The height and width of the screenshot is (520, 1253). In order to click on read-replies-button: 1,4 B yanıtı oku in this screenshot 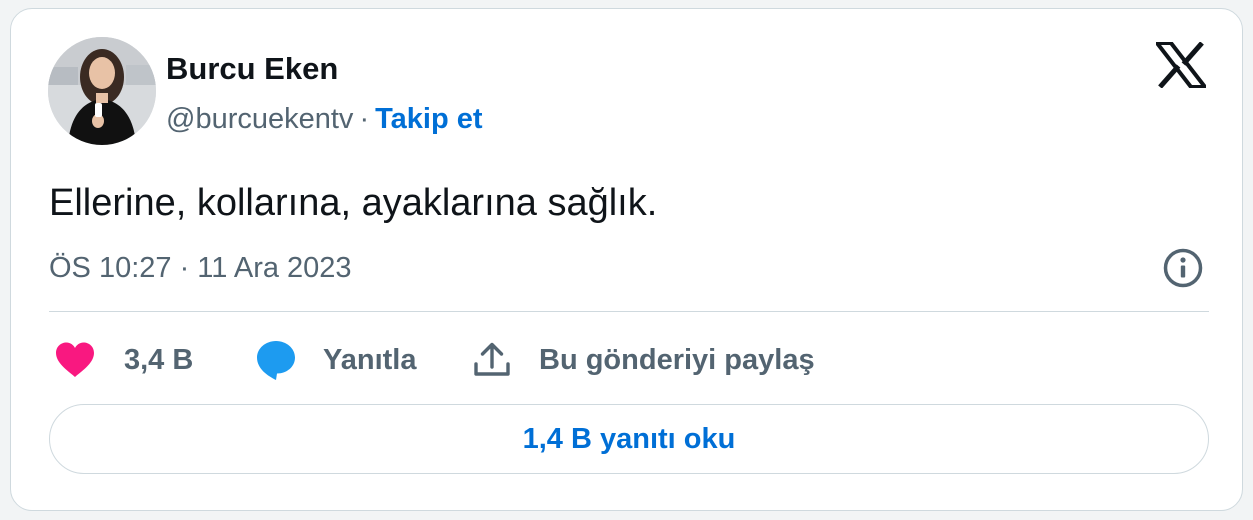, I will do `click(629, 439)`.